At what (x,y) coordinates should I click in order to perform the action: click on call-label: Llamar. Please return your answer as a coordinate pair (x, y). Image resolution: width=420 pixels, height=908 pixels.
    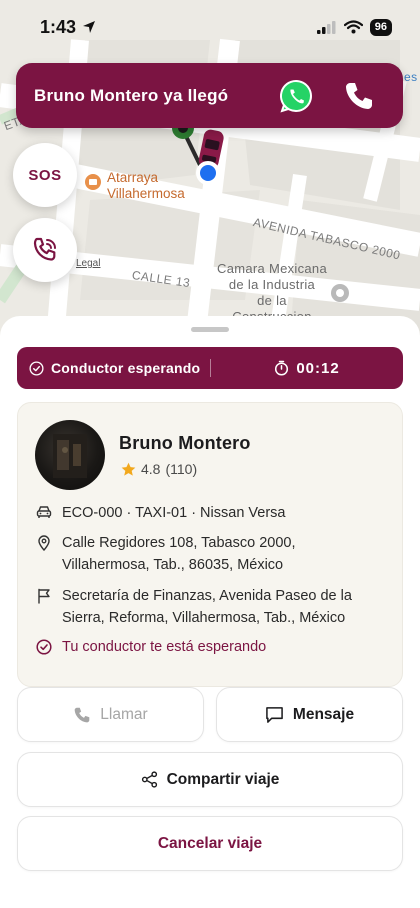
    Looking at the image, I should click on (124, 714).